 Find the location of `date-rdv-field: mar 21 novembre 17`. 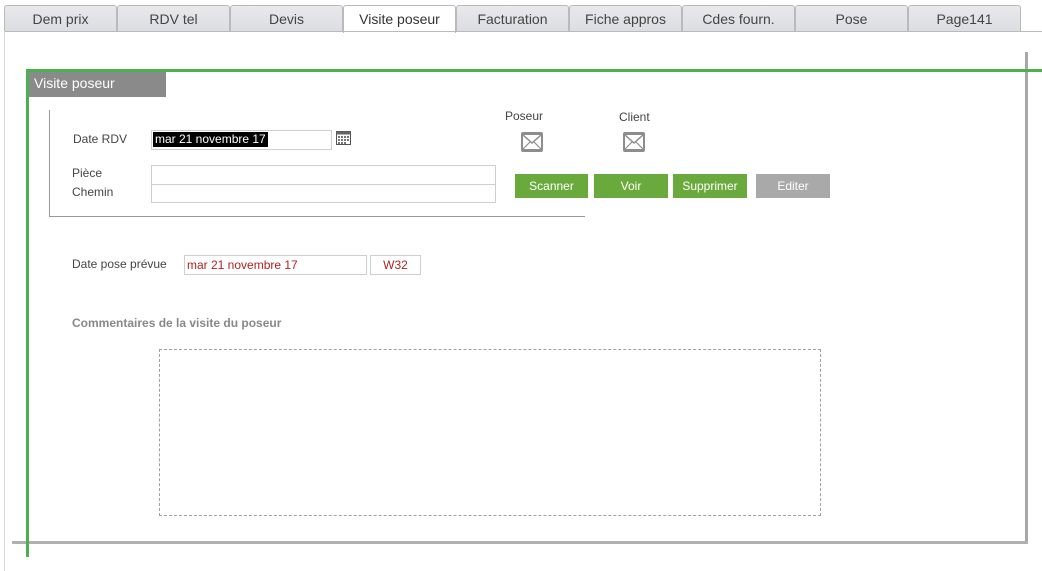

date-rdv-field: mar 21 novembre 17 is located at coordinates (241, 140).